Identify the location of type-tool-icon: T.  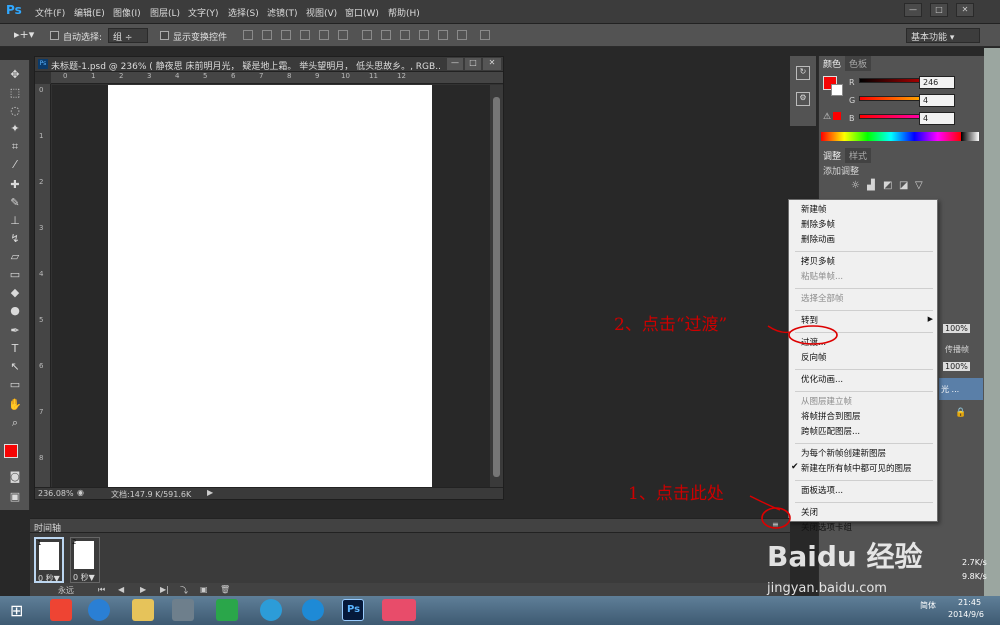
(15, 349).